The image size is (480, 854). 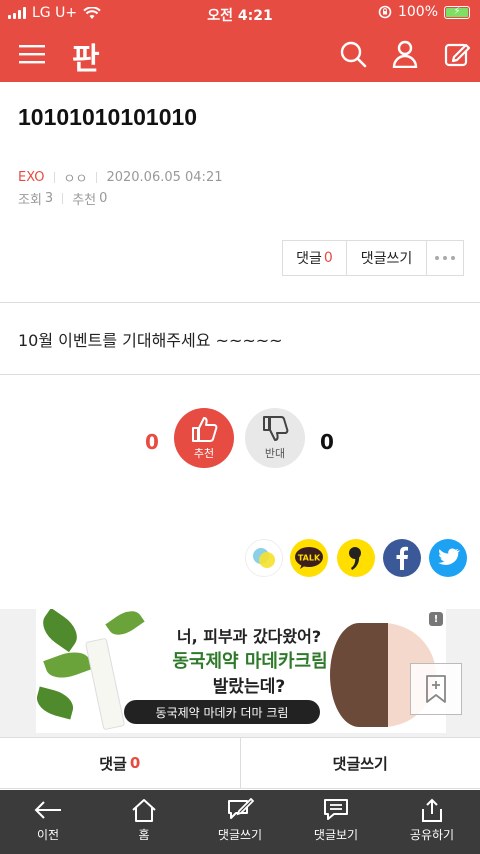 I want to click on views-label: 조회, so click(x=30, y=200).